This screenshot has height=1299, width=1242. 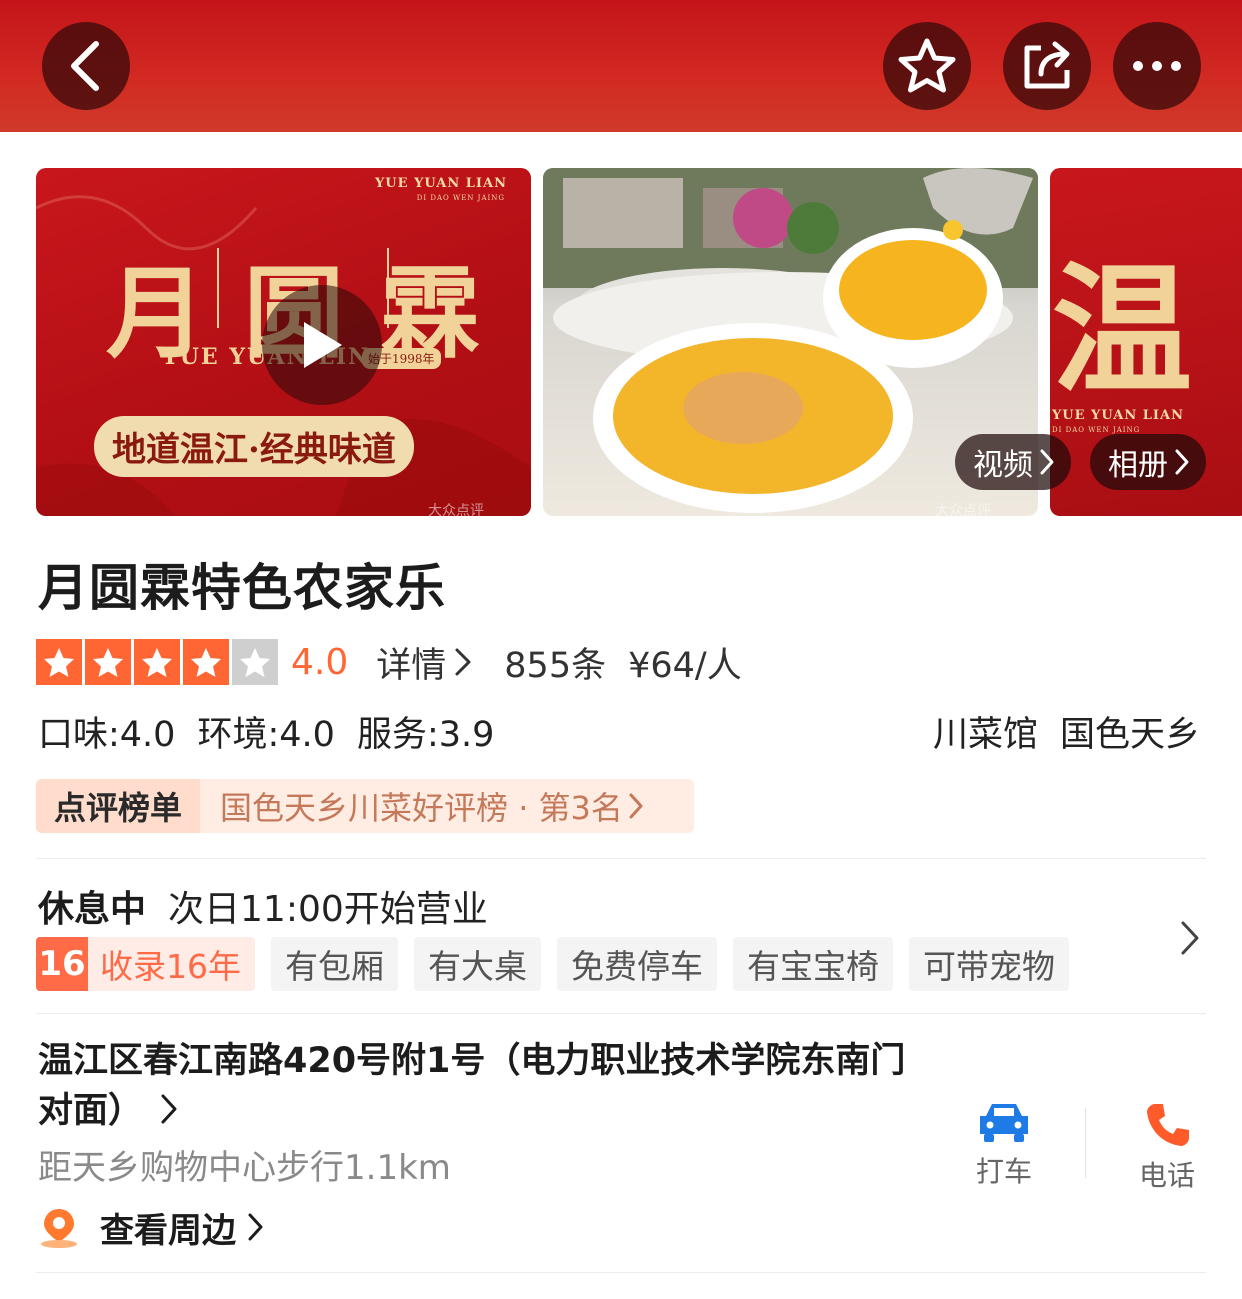 What do you see at coordinates (1138, 465) in the screenshot?
I see `album-label: 相册` at bounding box center [1138, 465].